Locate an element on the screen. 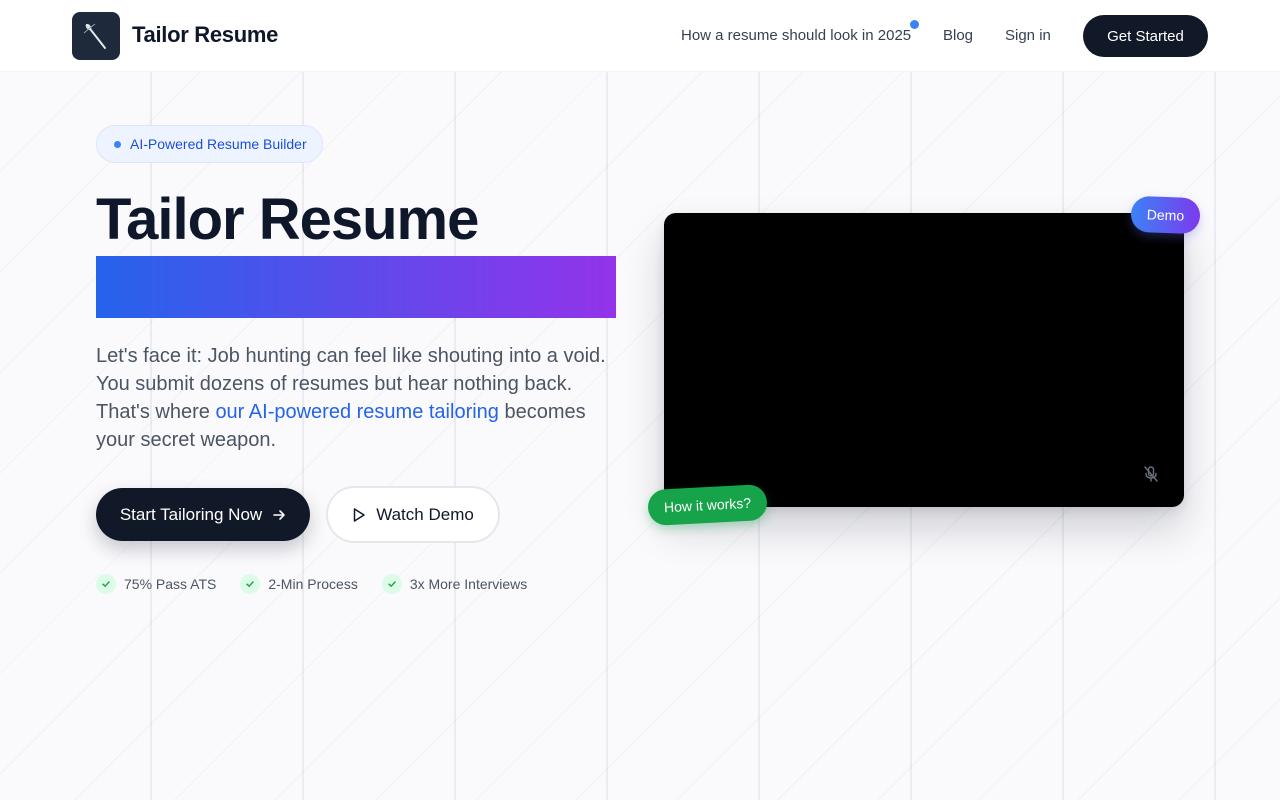  needle-icon is located at coordinates (94, 36).